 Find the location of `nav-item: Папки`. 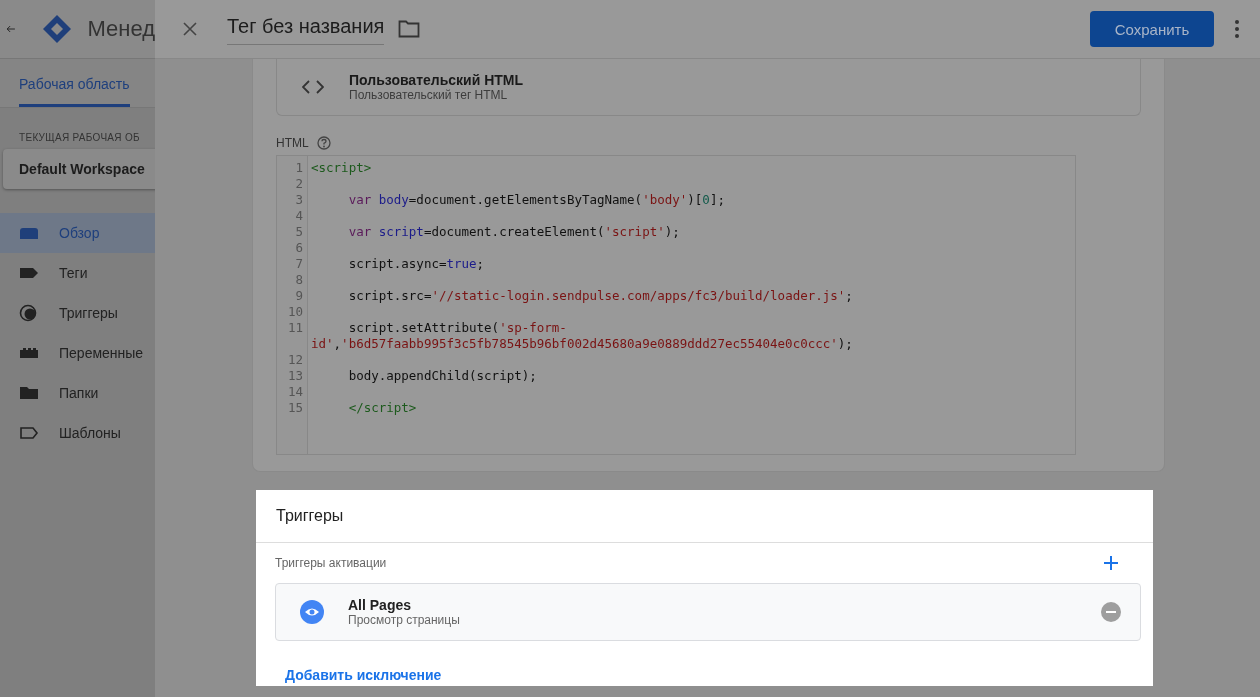

nav-item: Папки is located at coordinates (77, 393).